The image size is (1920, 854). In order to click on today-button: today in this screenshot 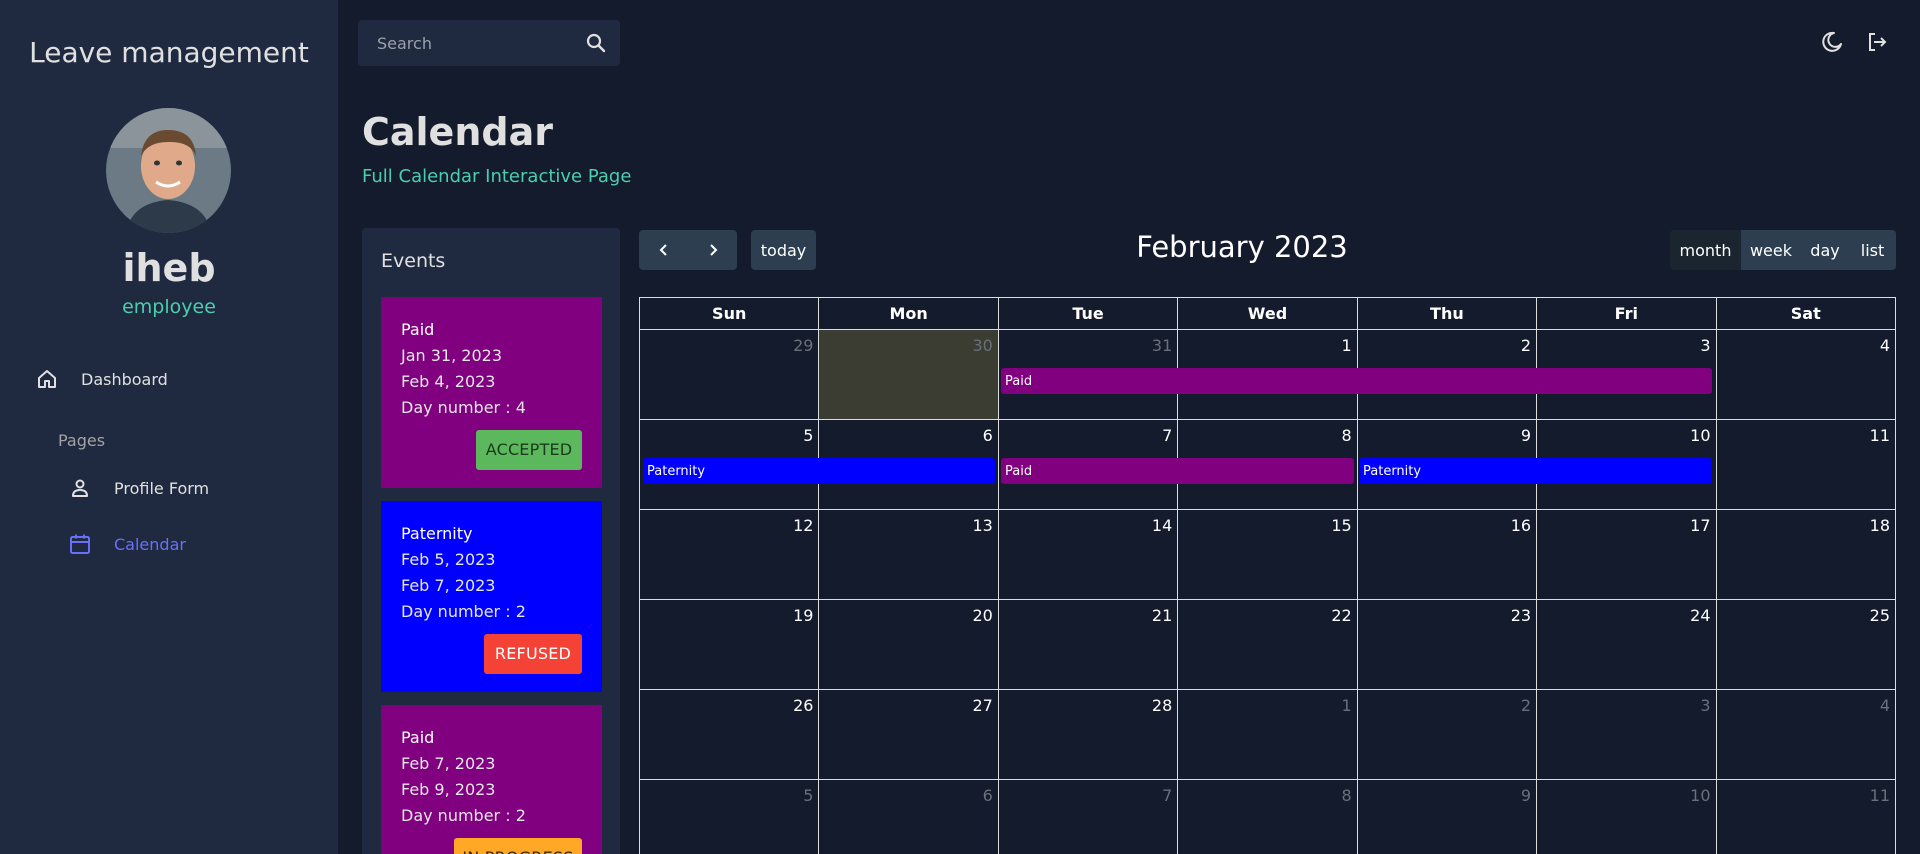, I will do `click(783, 250)`.